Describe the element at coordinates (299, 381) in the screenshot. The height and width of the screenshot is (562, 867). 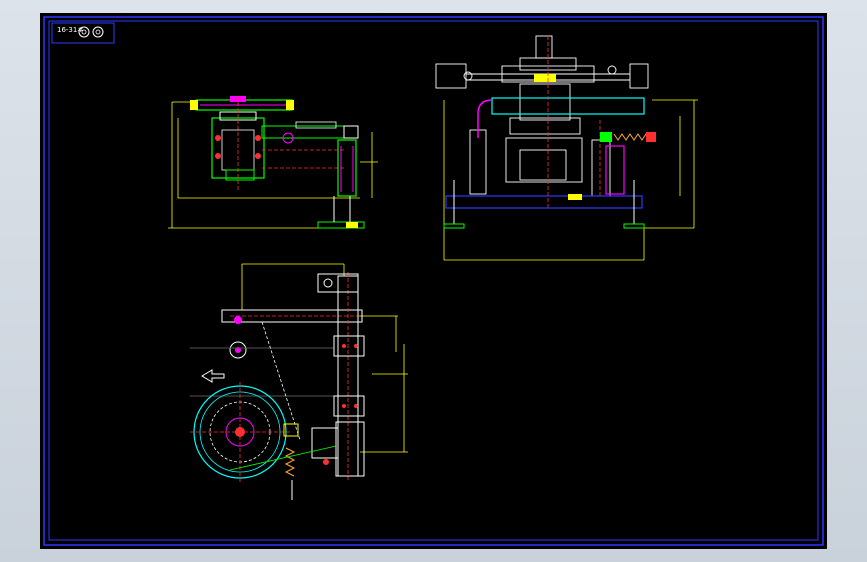
I see `plan-view` at that location.